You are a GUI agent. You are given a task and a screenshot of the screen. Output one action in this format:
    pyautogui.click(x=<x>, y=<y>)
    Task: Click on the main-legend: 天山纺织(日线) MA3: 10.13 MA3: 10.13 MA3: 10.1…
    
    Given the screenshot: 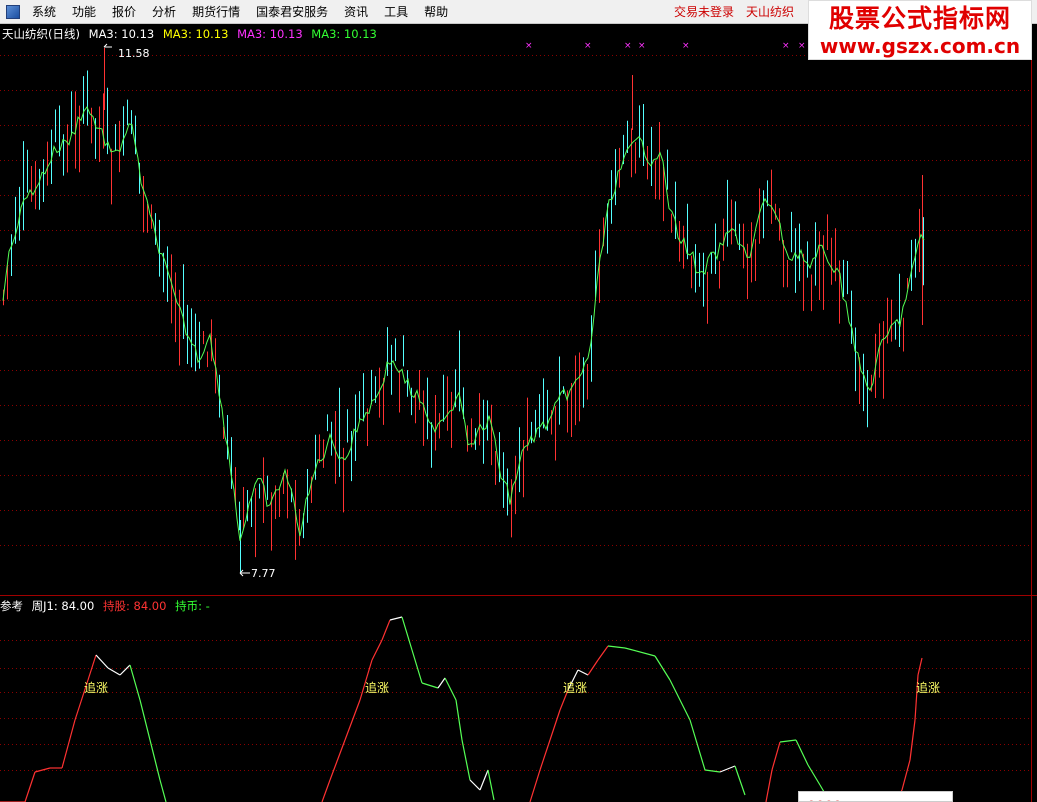 What is the action you would take?
    pyautogui.click(x=192, y=34)
    